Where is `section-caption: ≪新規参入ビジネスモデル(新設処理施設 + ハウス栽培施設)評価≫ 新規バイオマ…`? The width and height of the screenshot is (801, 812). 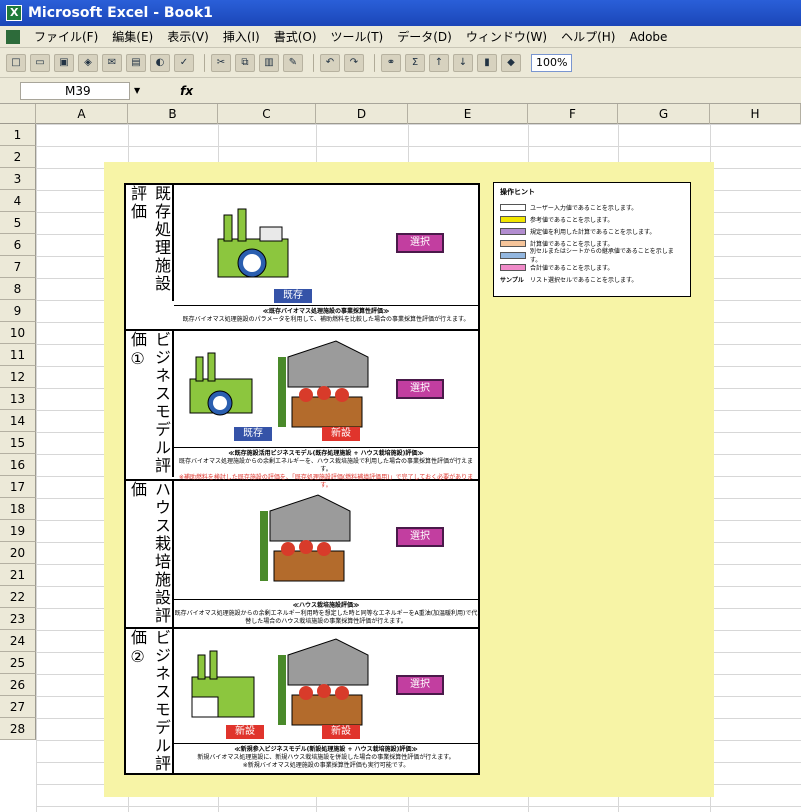 section-caption: ≪新規参入ビジネスモデル(新設処理施設 + ハウス栽培施設)評価≫ 新規バイオマ… is located at coordinates (326, 756).